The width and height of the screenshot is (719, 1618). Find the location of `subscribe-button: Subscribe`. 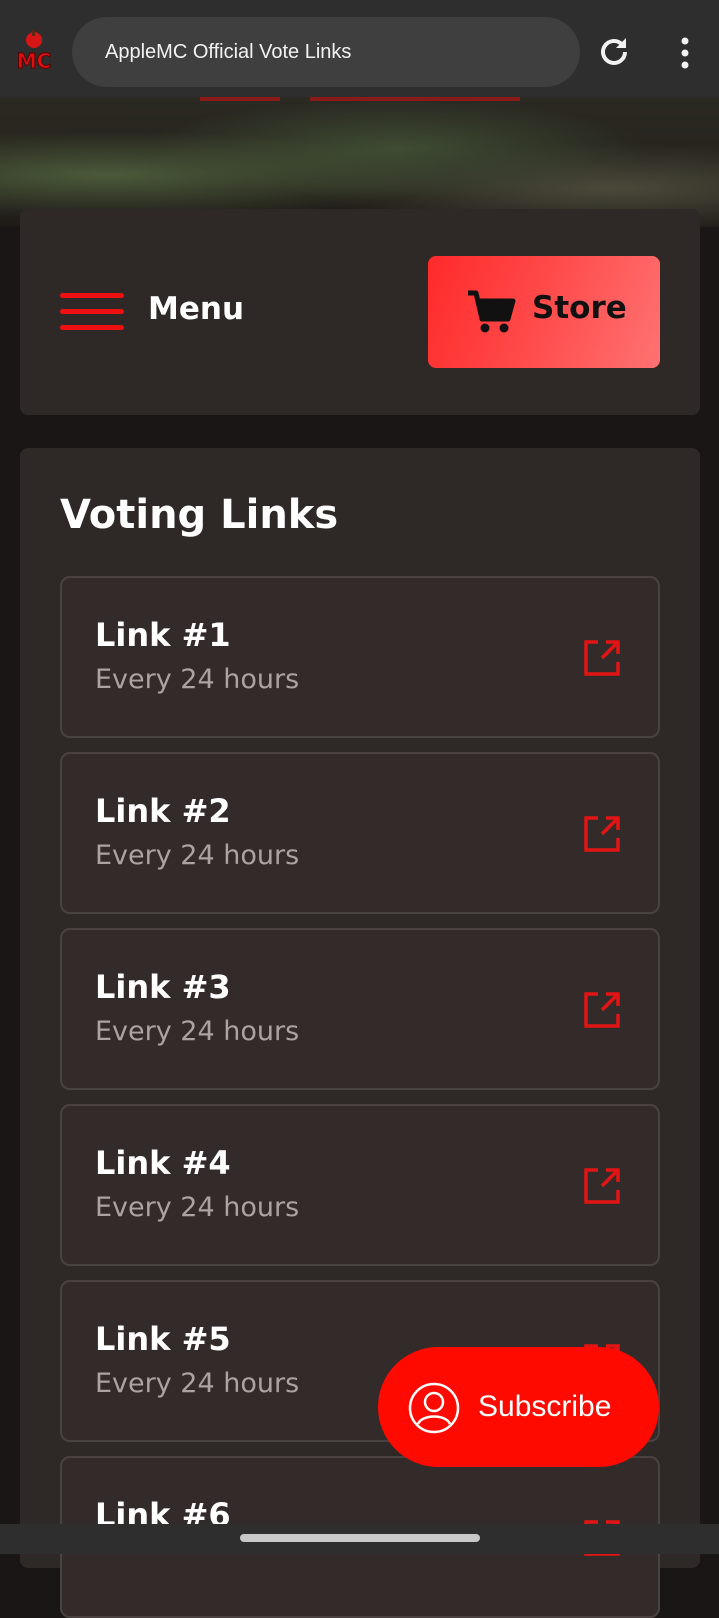

subscribe-button: Subscribe is located at coordinates (518, 1407).